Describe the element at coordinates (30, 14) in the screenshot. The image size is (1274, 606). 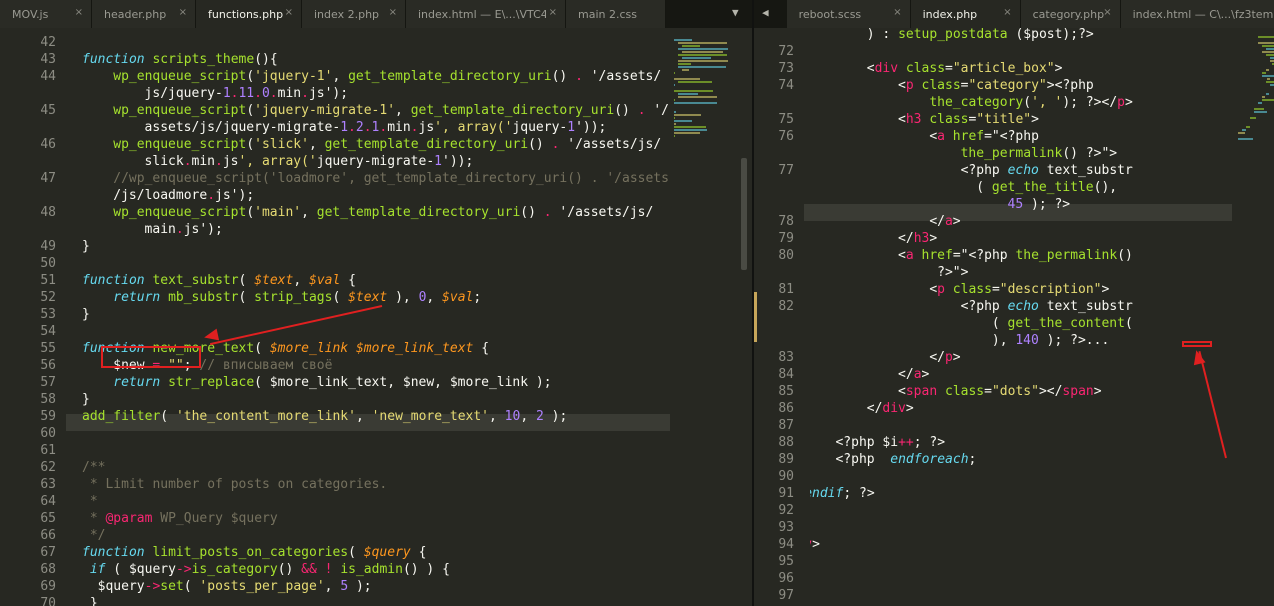
I see `tab-label: MOV.js` at that location.